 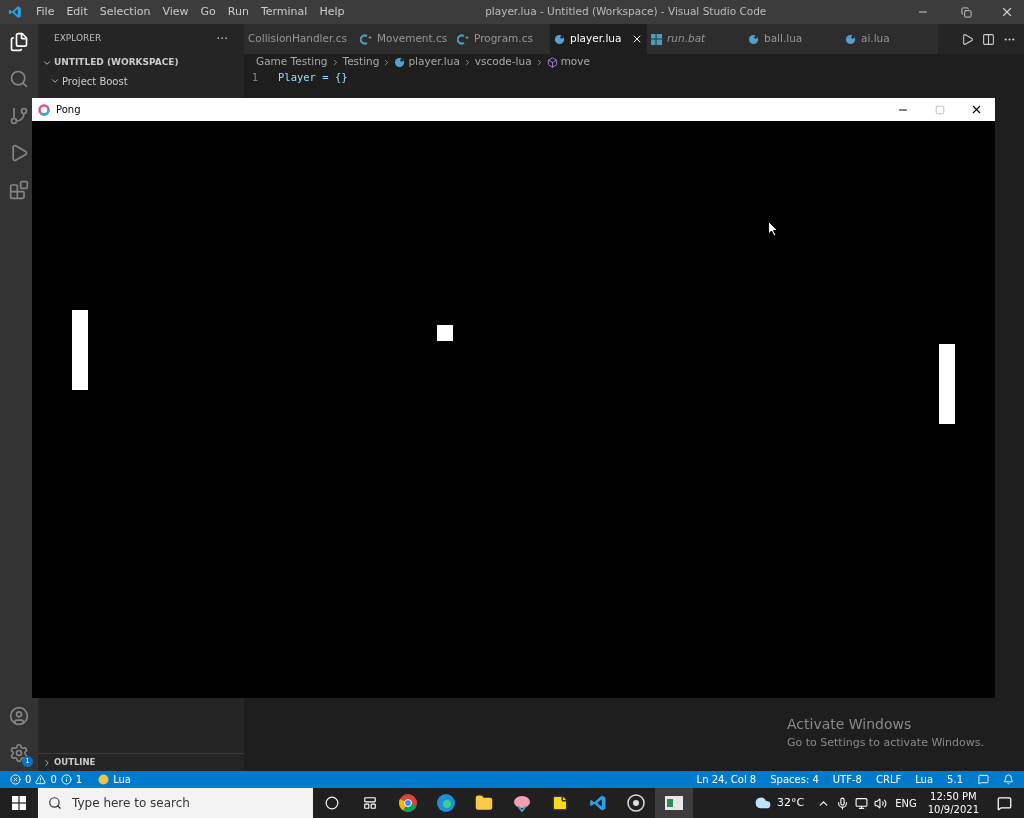 What do you see at coordinates (446, 803) in the screenshot?
I see `edge-icon` at bounding box center [446, 803].